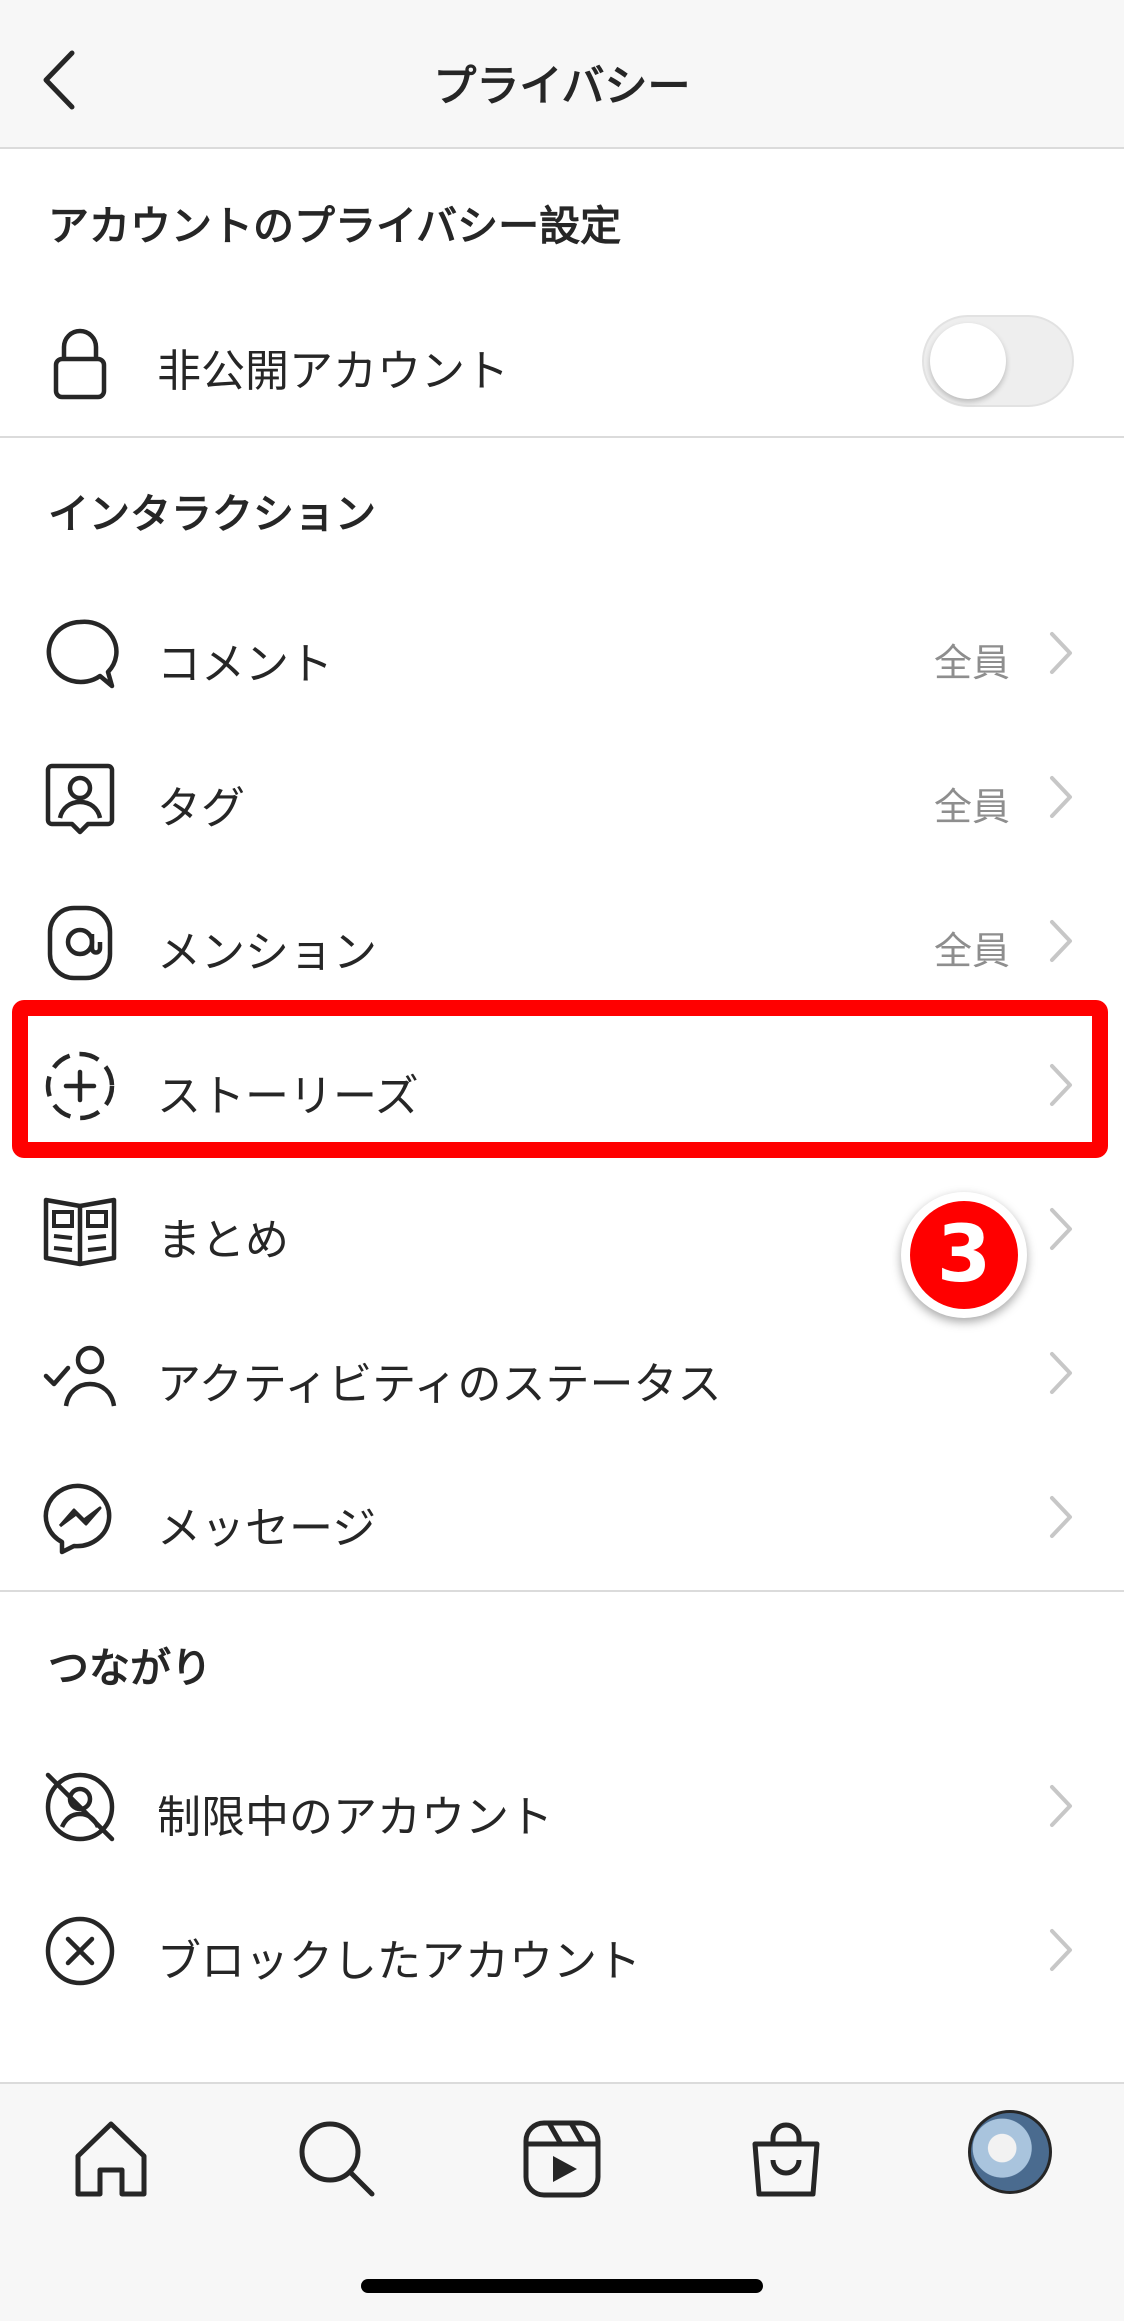 This screenshot has height=2321, width=1124. Describe the element at coordinates (399, 1961) in the screenshot. I see `row-label: ブロックしたアカウント` at that location.